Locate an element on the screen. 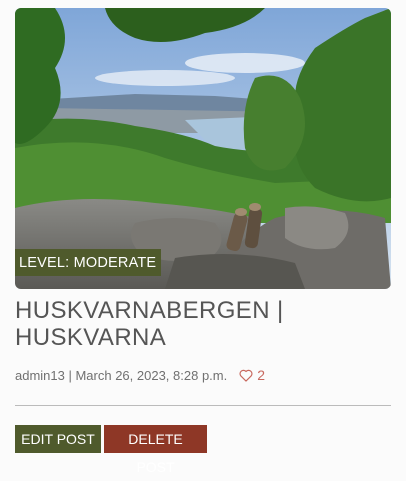 The image size is (406, 481). like-button: 2 is located at coordinates (252, 375).